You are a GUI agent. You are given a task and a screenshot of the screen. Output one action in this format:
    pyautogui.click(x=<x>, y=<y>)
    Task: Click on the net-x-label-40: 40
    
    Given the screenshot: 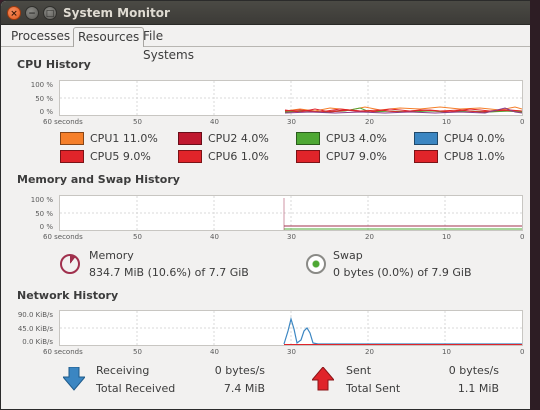 What is the action you would take?
    pyautogui.click(x=214, y=352)
    